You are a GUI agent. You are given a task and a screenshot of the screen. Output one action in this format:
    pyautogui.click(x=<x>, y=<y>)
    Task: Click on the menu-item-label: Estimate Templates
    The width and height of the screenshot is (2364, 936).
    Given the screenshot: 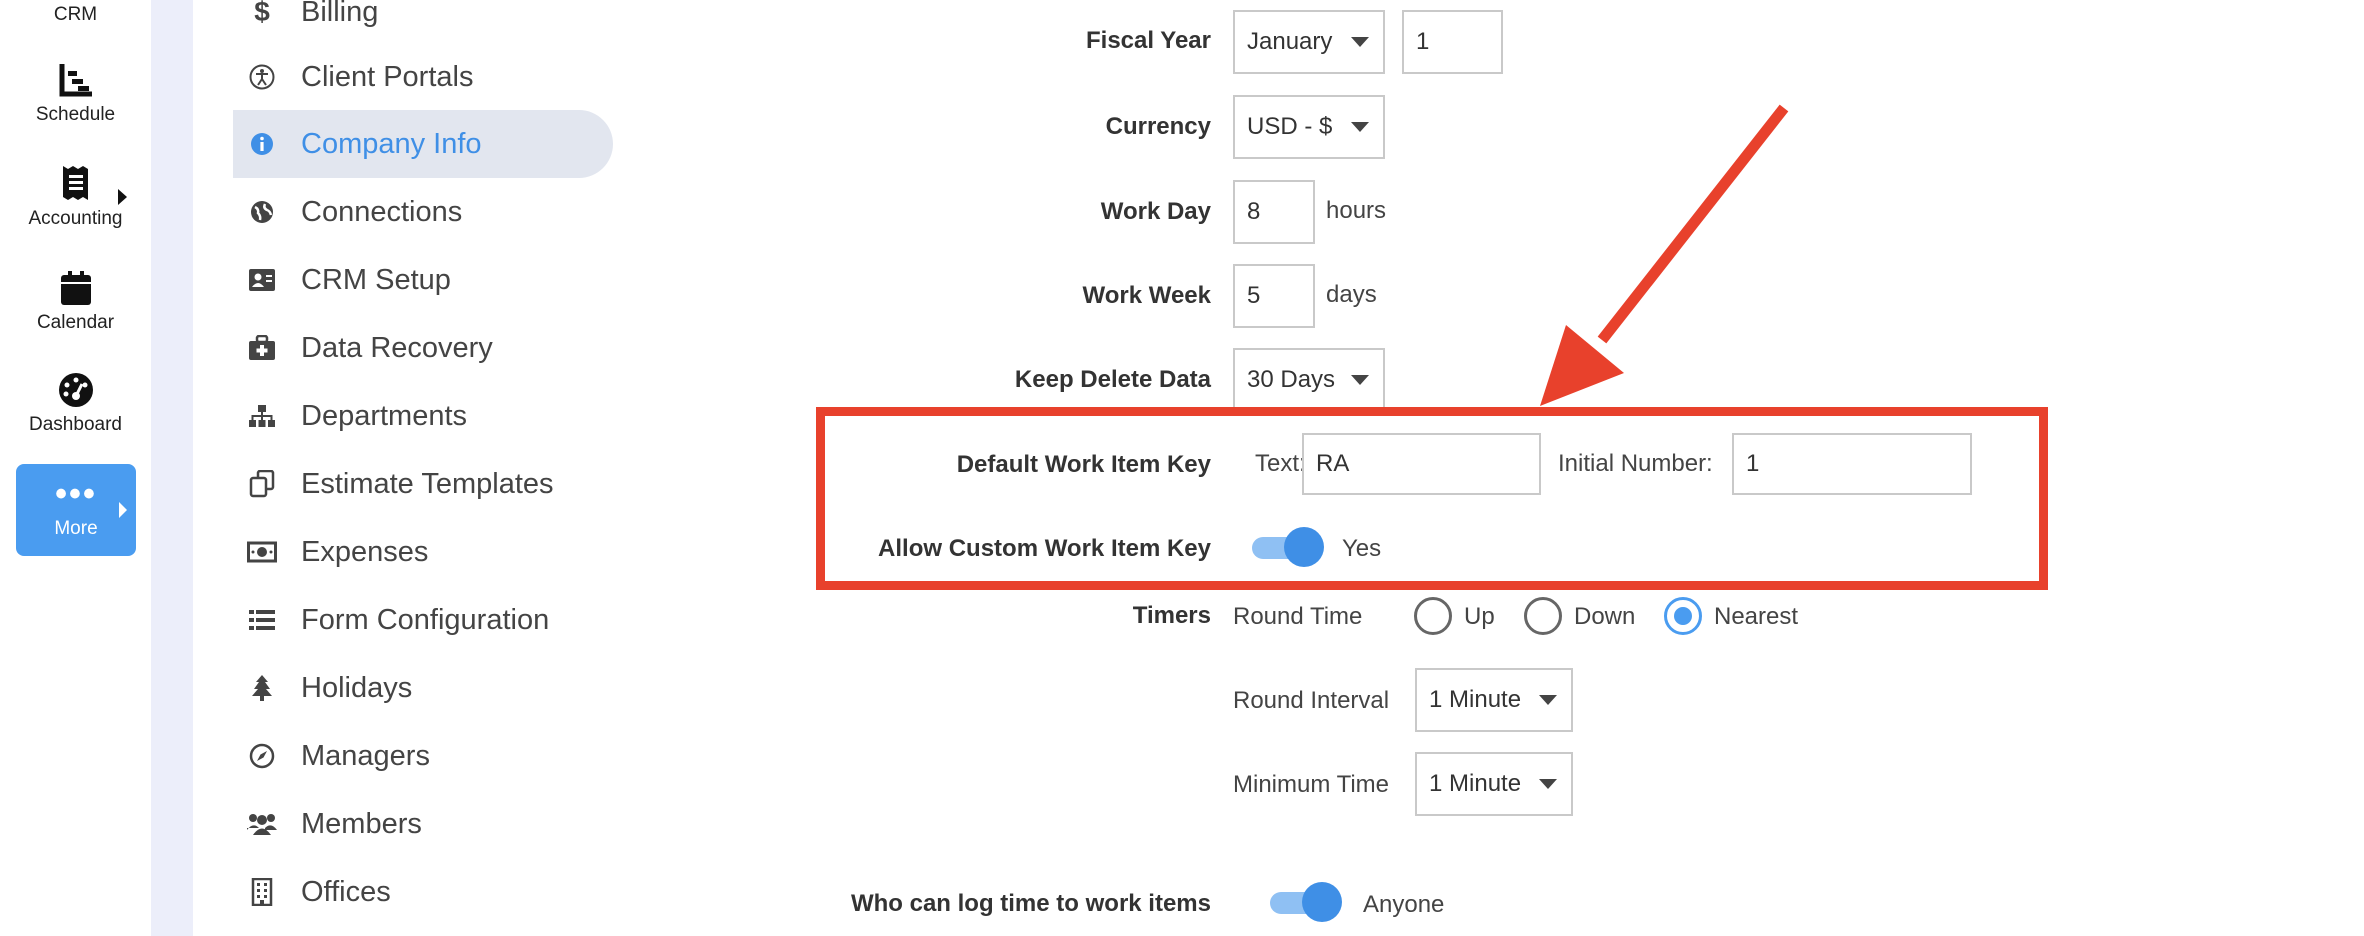 What is the action you would take?
    pyautogui.click(x=427, y=483)
    